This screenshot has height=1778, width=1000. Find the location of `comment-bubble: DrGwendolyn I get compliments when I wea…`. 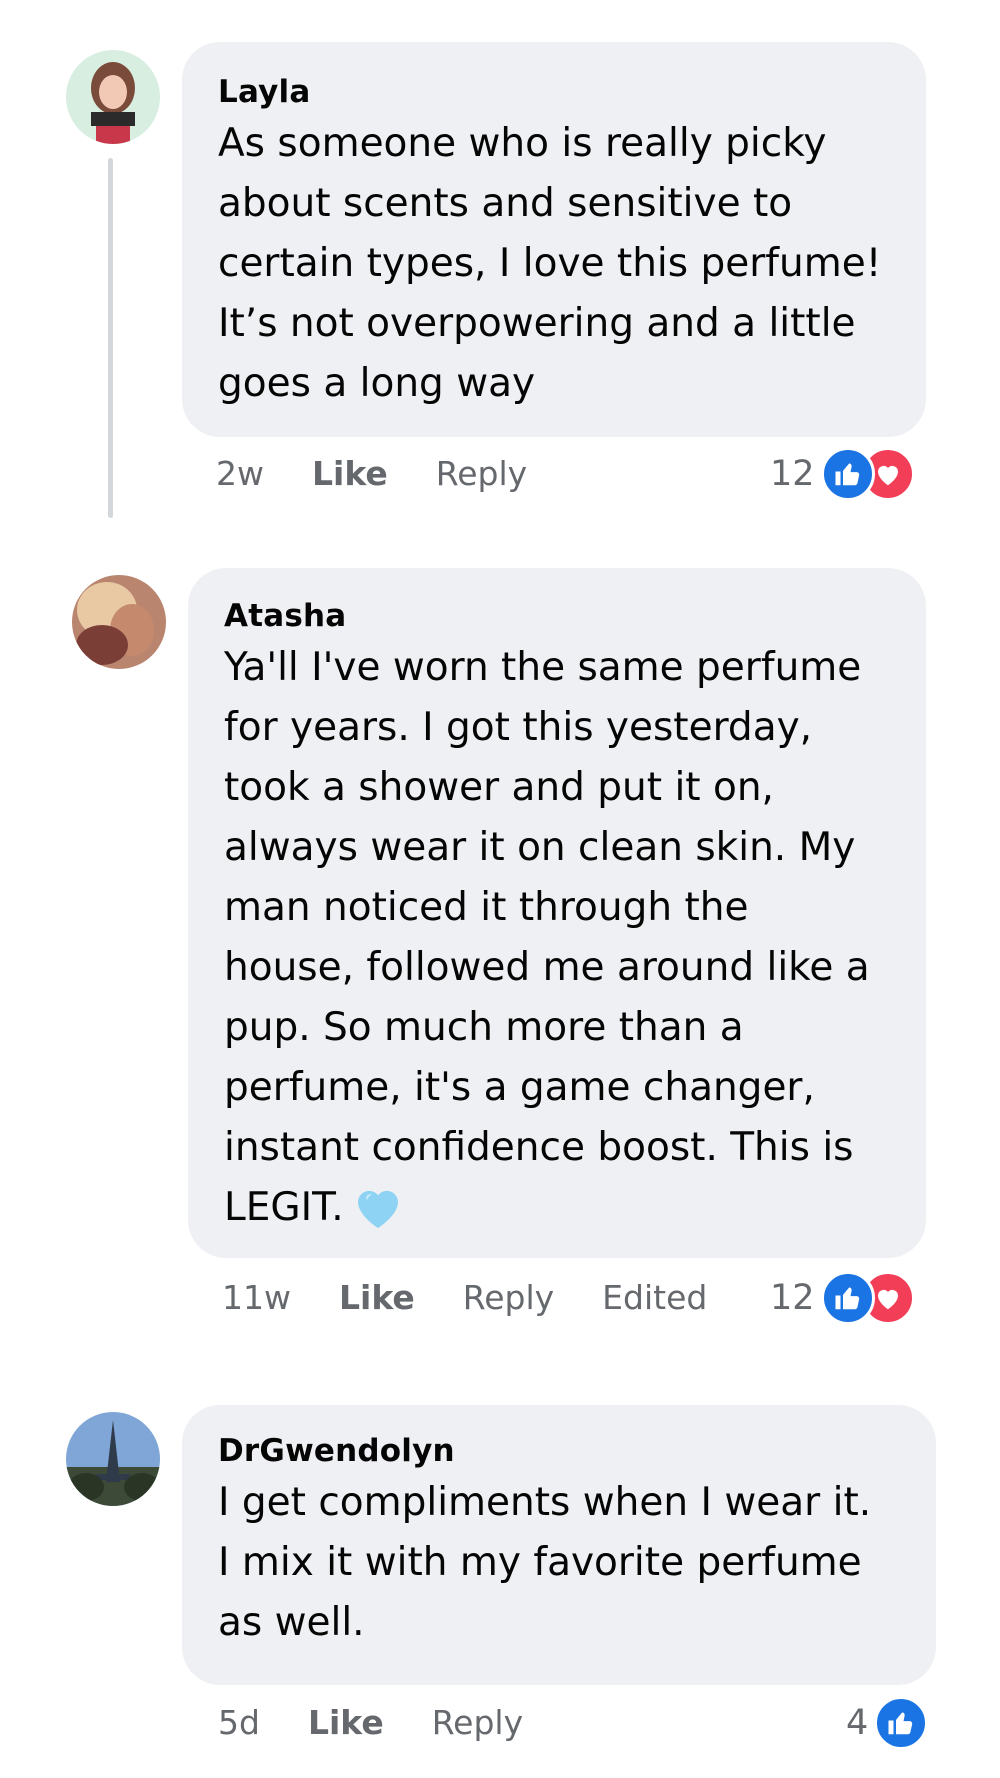

comment-bubble: DrGwendolyn I get compliments when I wea… is located at coordinates (559, 1545).